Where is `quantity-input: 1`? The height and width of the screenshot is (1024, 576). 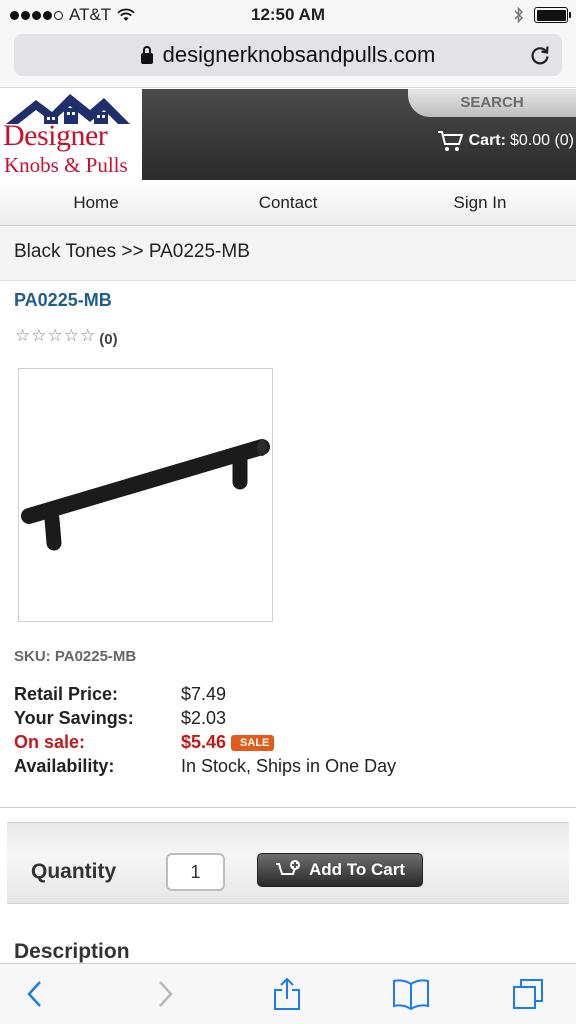
quantity-input: 1 is located at coordinates (195, 872).